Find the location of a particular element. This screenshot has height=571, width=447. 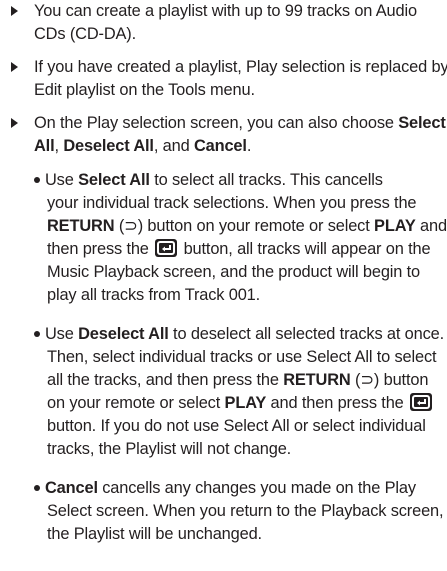

text-run: button is located at coordinates (404, 380).